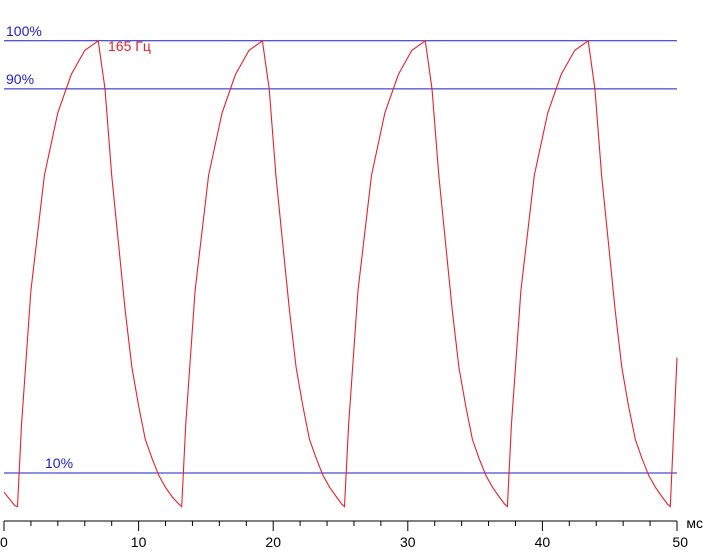 This screenshot has height=550, width=703. Describe the element at coordinates (20, 79) in the screenshot. I see `reference-label-90: 90%` at that location.